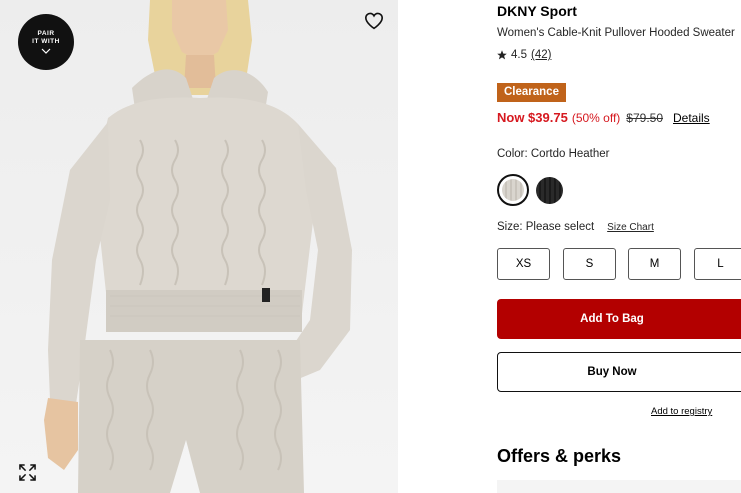 This screenshot has height=493, width=741. What do you see at coordinates (27, 472) in the screenshot?
I see `expand-icon` at bounding box center [27, 472].